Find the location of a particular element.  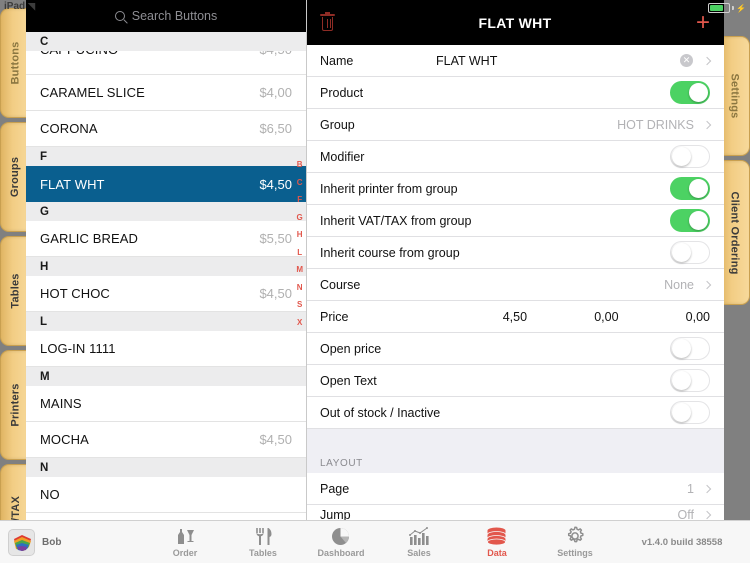

user-chip: Bob is located at coordinates (73, 542).